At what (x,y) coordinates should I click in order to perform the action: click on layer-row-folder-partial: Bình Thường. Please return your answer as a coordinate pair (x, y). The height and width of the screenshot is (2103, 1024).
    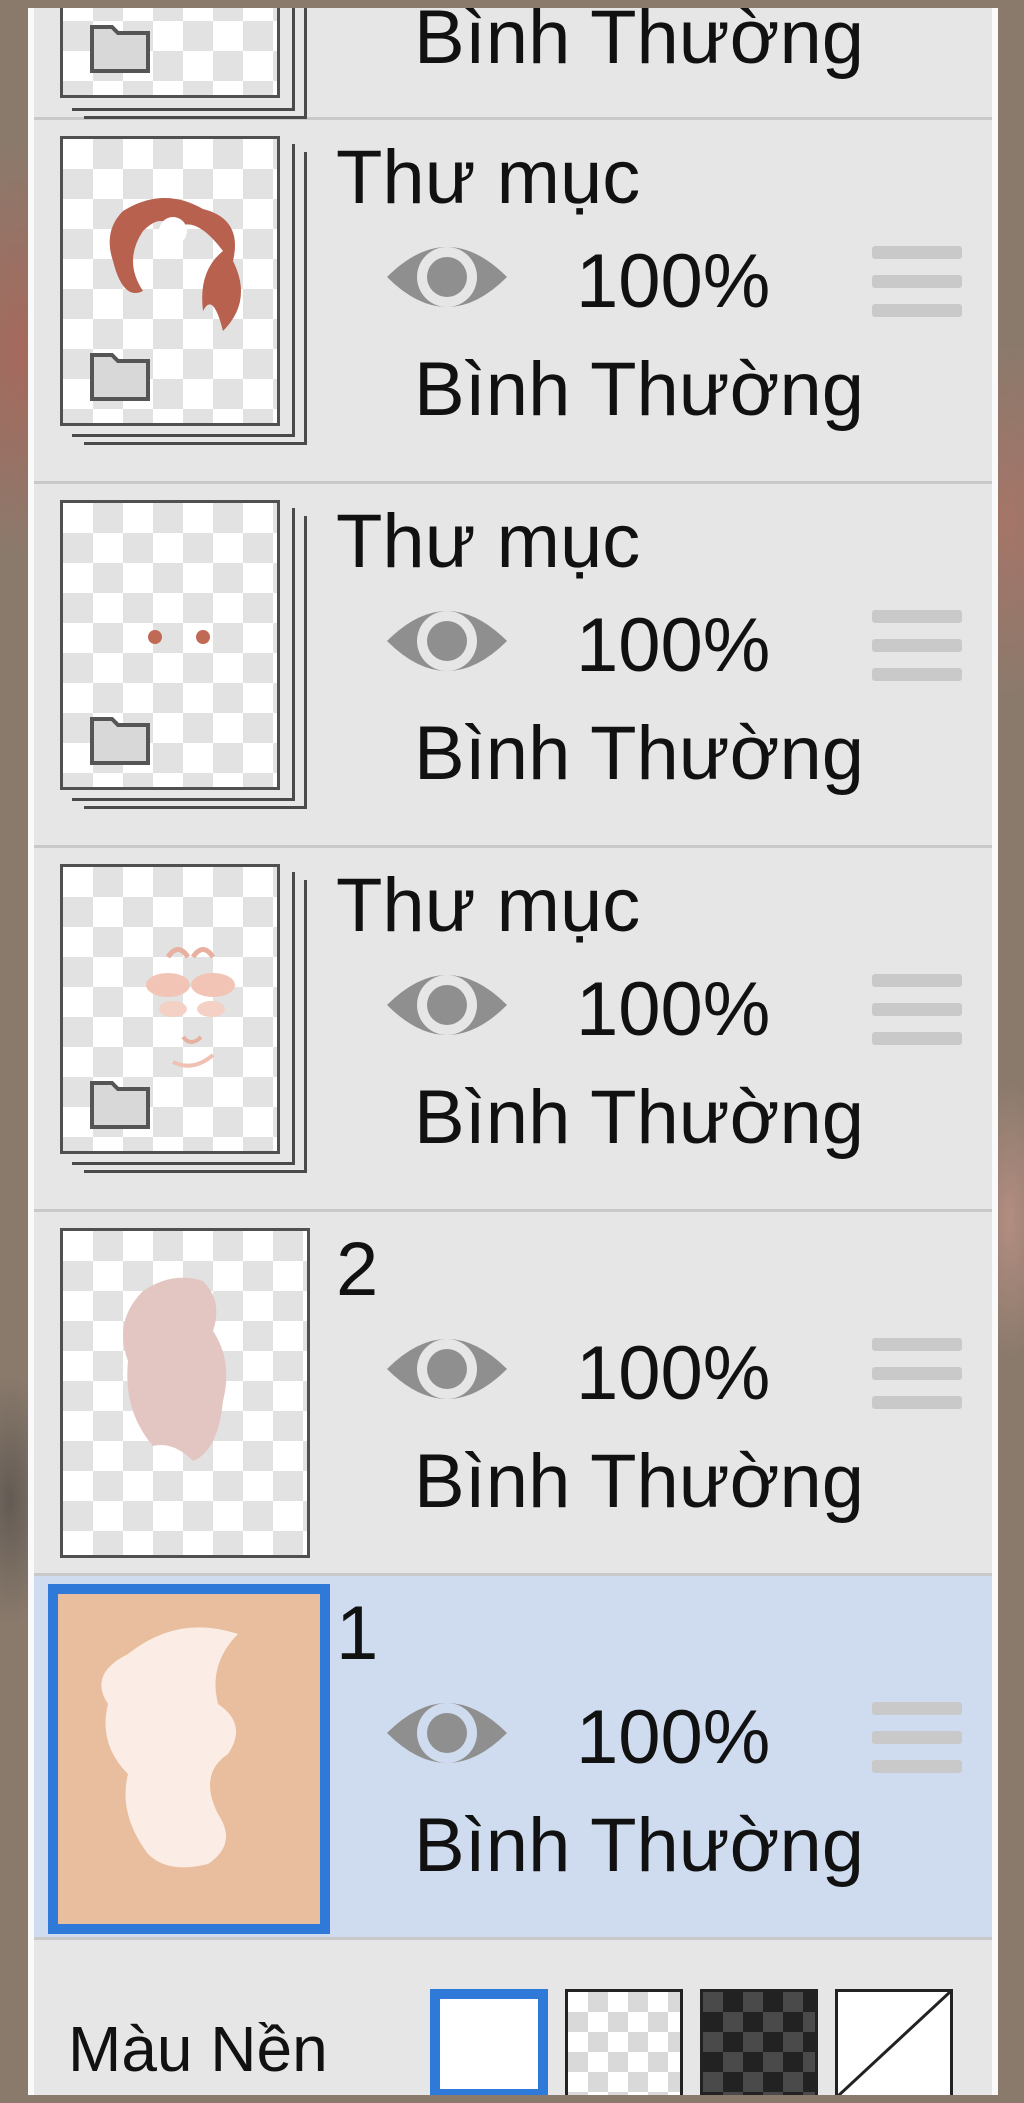
    Looking at the image, I should click on (513, 64).